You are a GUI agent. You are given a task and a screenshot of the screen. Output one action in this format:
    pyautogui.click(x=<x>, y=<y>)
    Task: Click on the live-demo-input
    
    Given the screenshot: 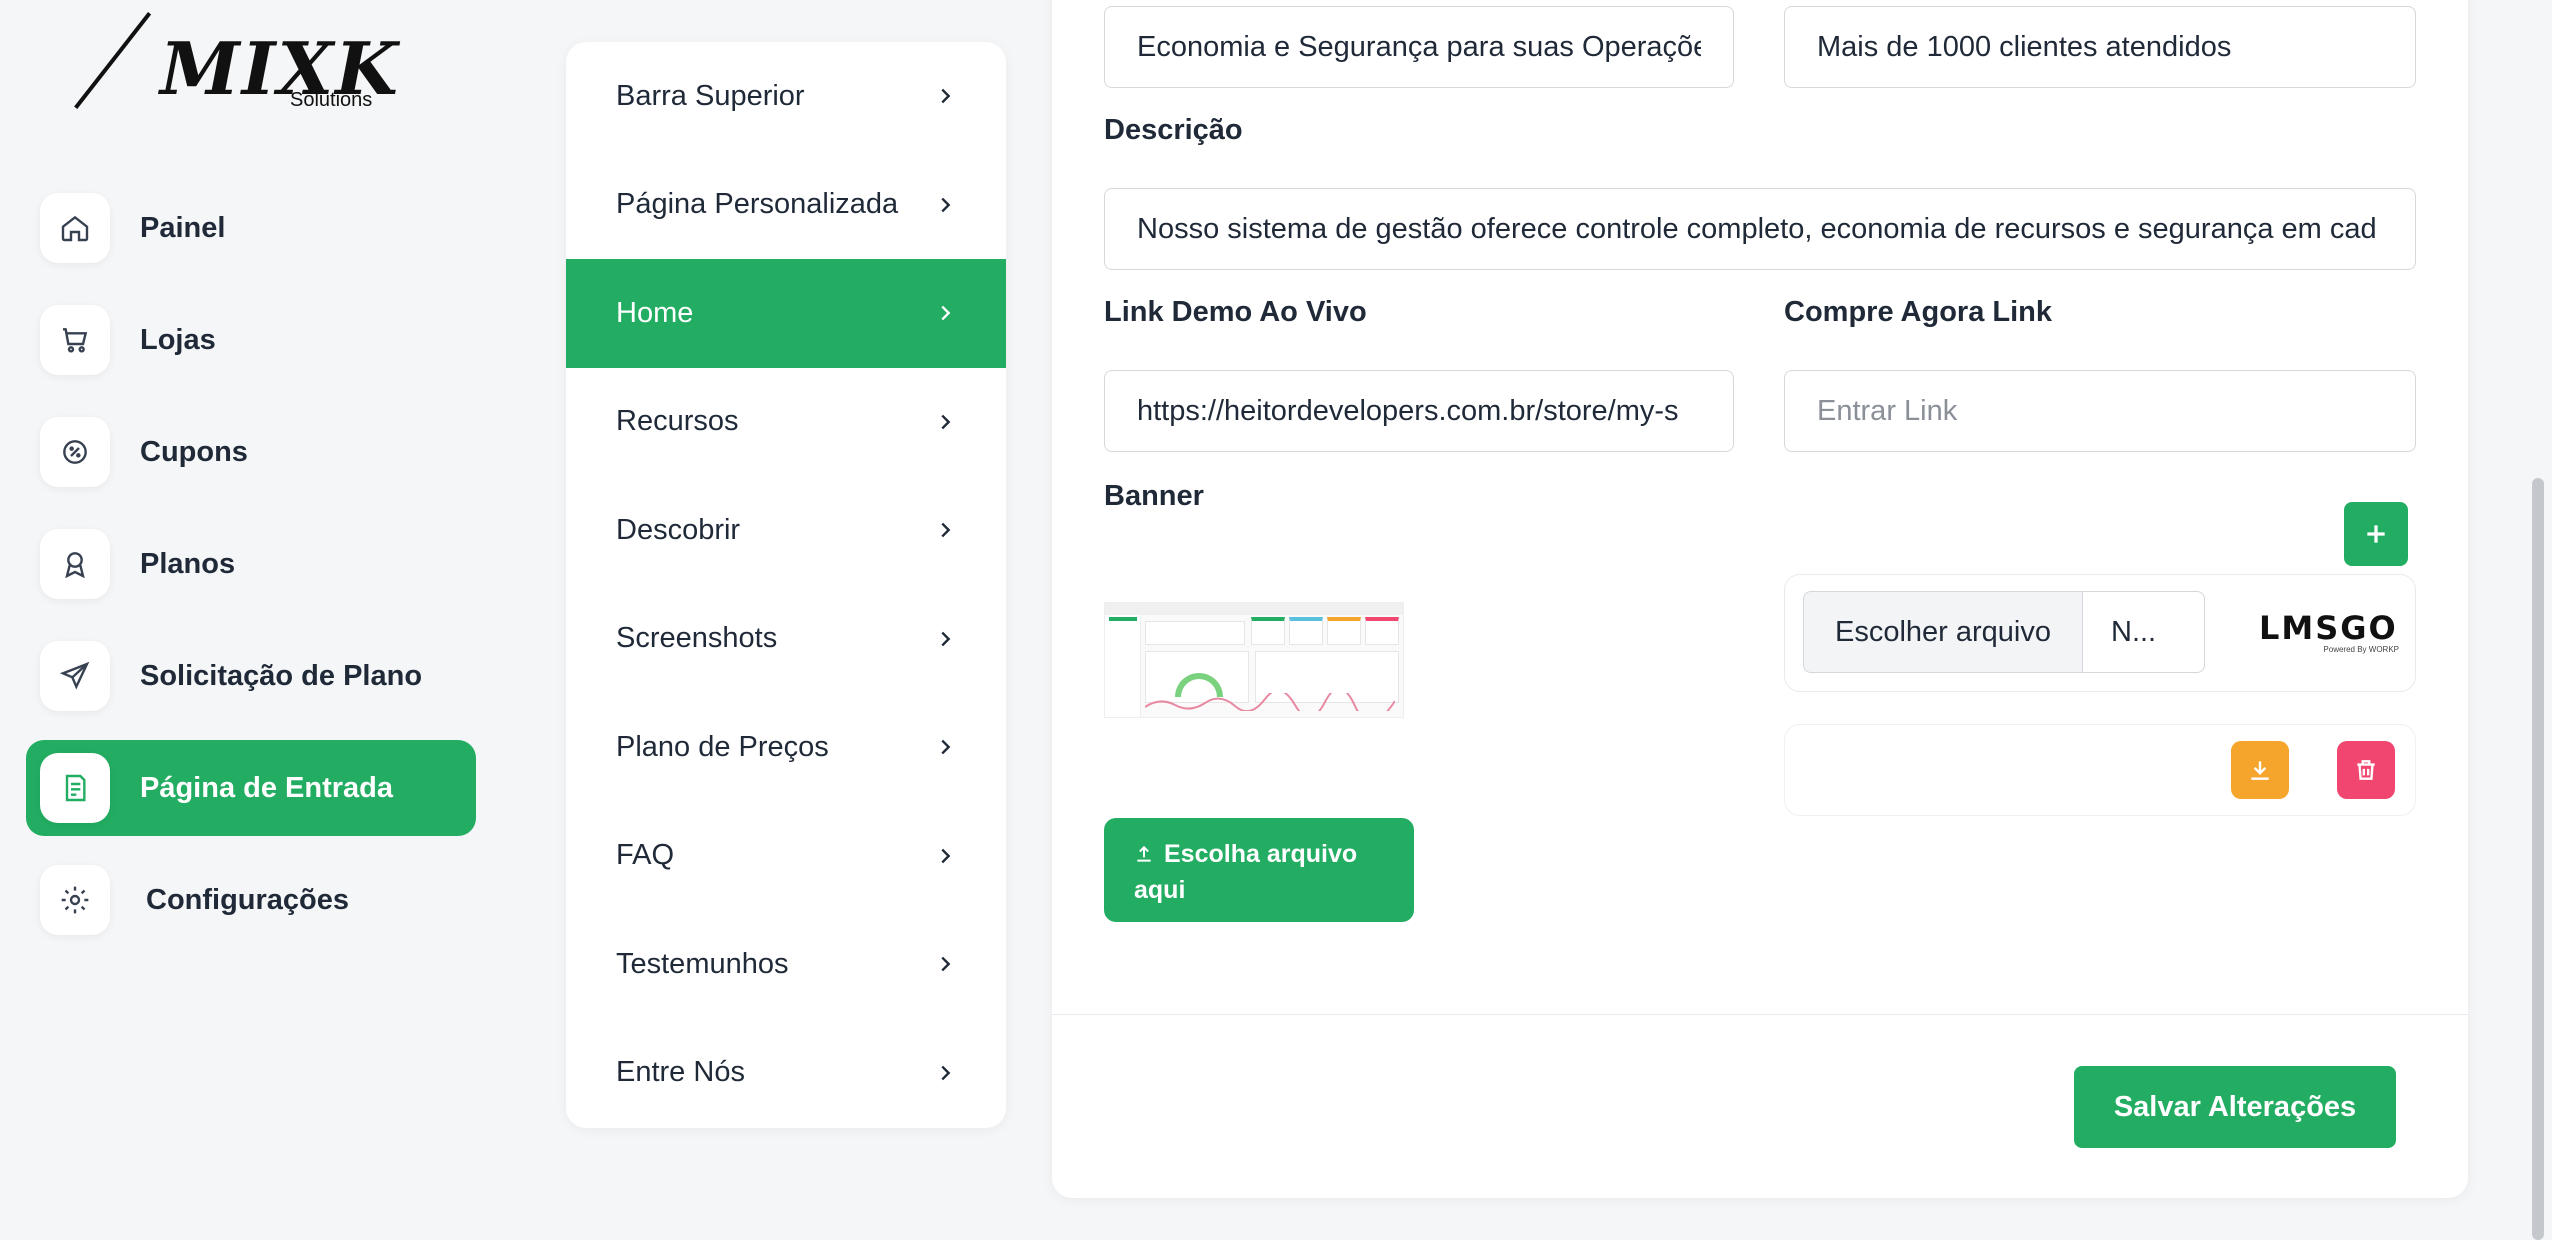 What is the action you would take?
    pyautogui.click(x=1419, y=411)
    